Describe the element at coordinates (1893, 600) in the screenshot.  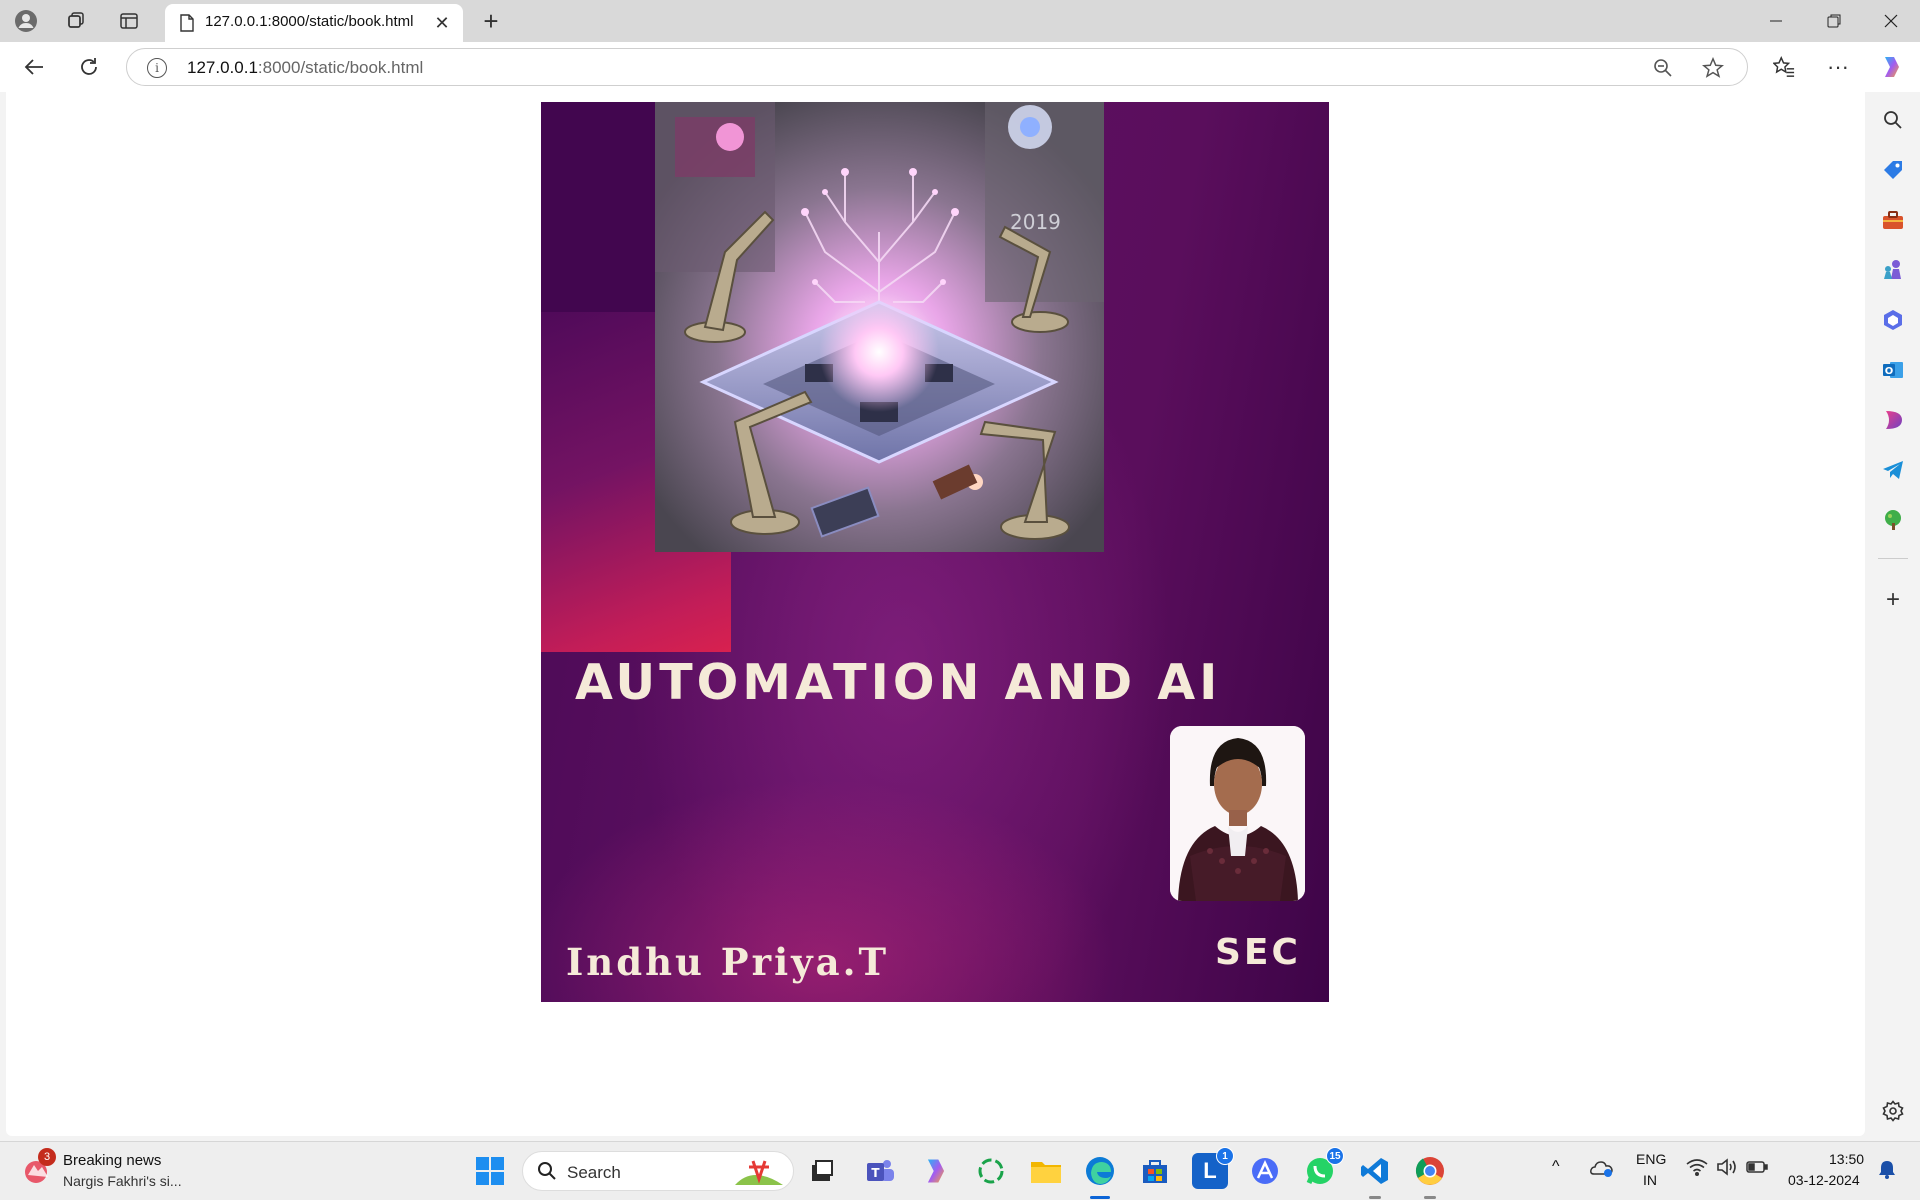
I see `add-icon: +` at that location.